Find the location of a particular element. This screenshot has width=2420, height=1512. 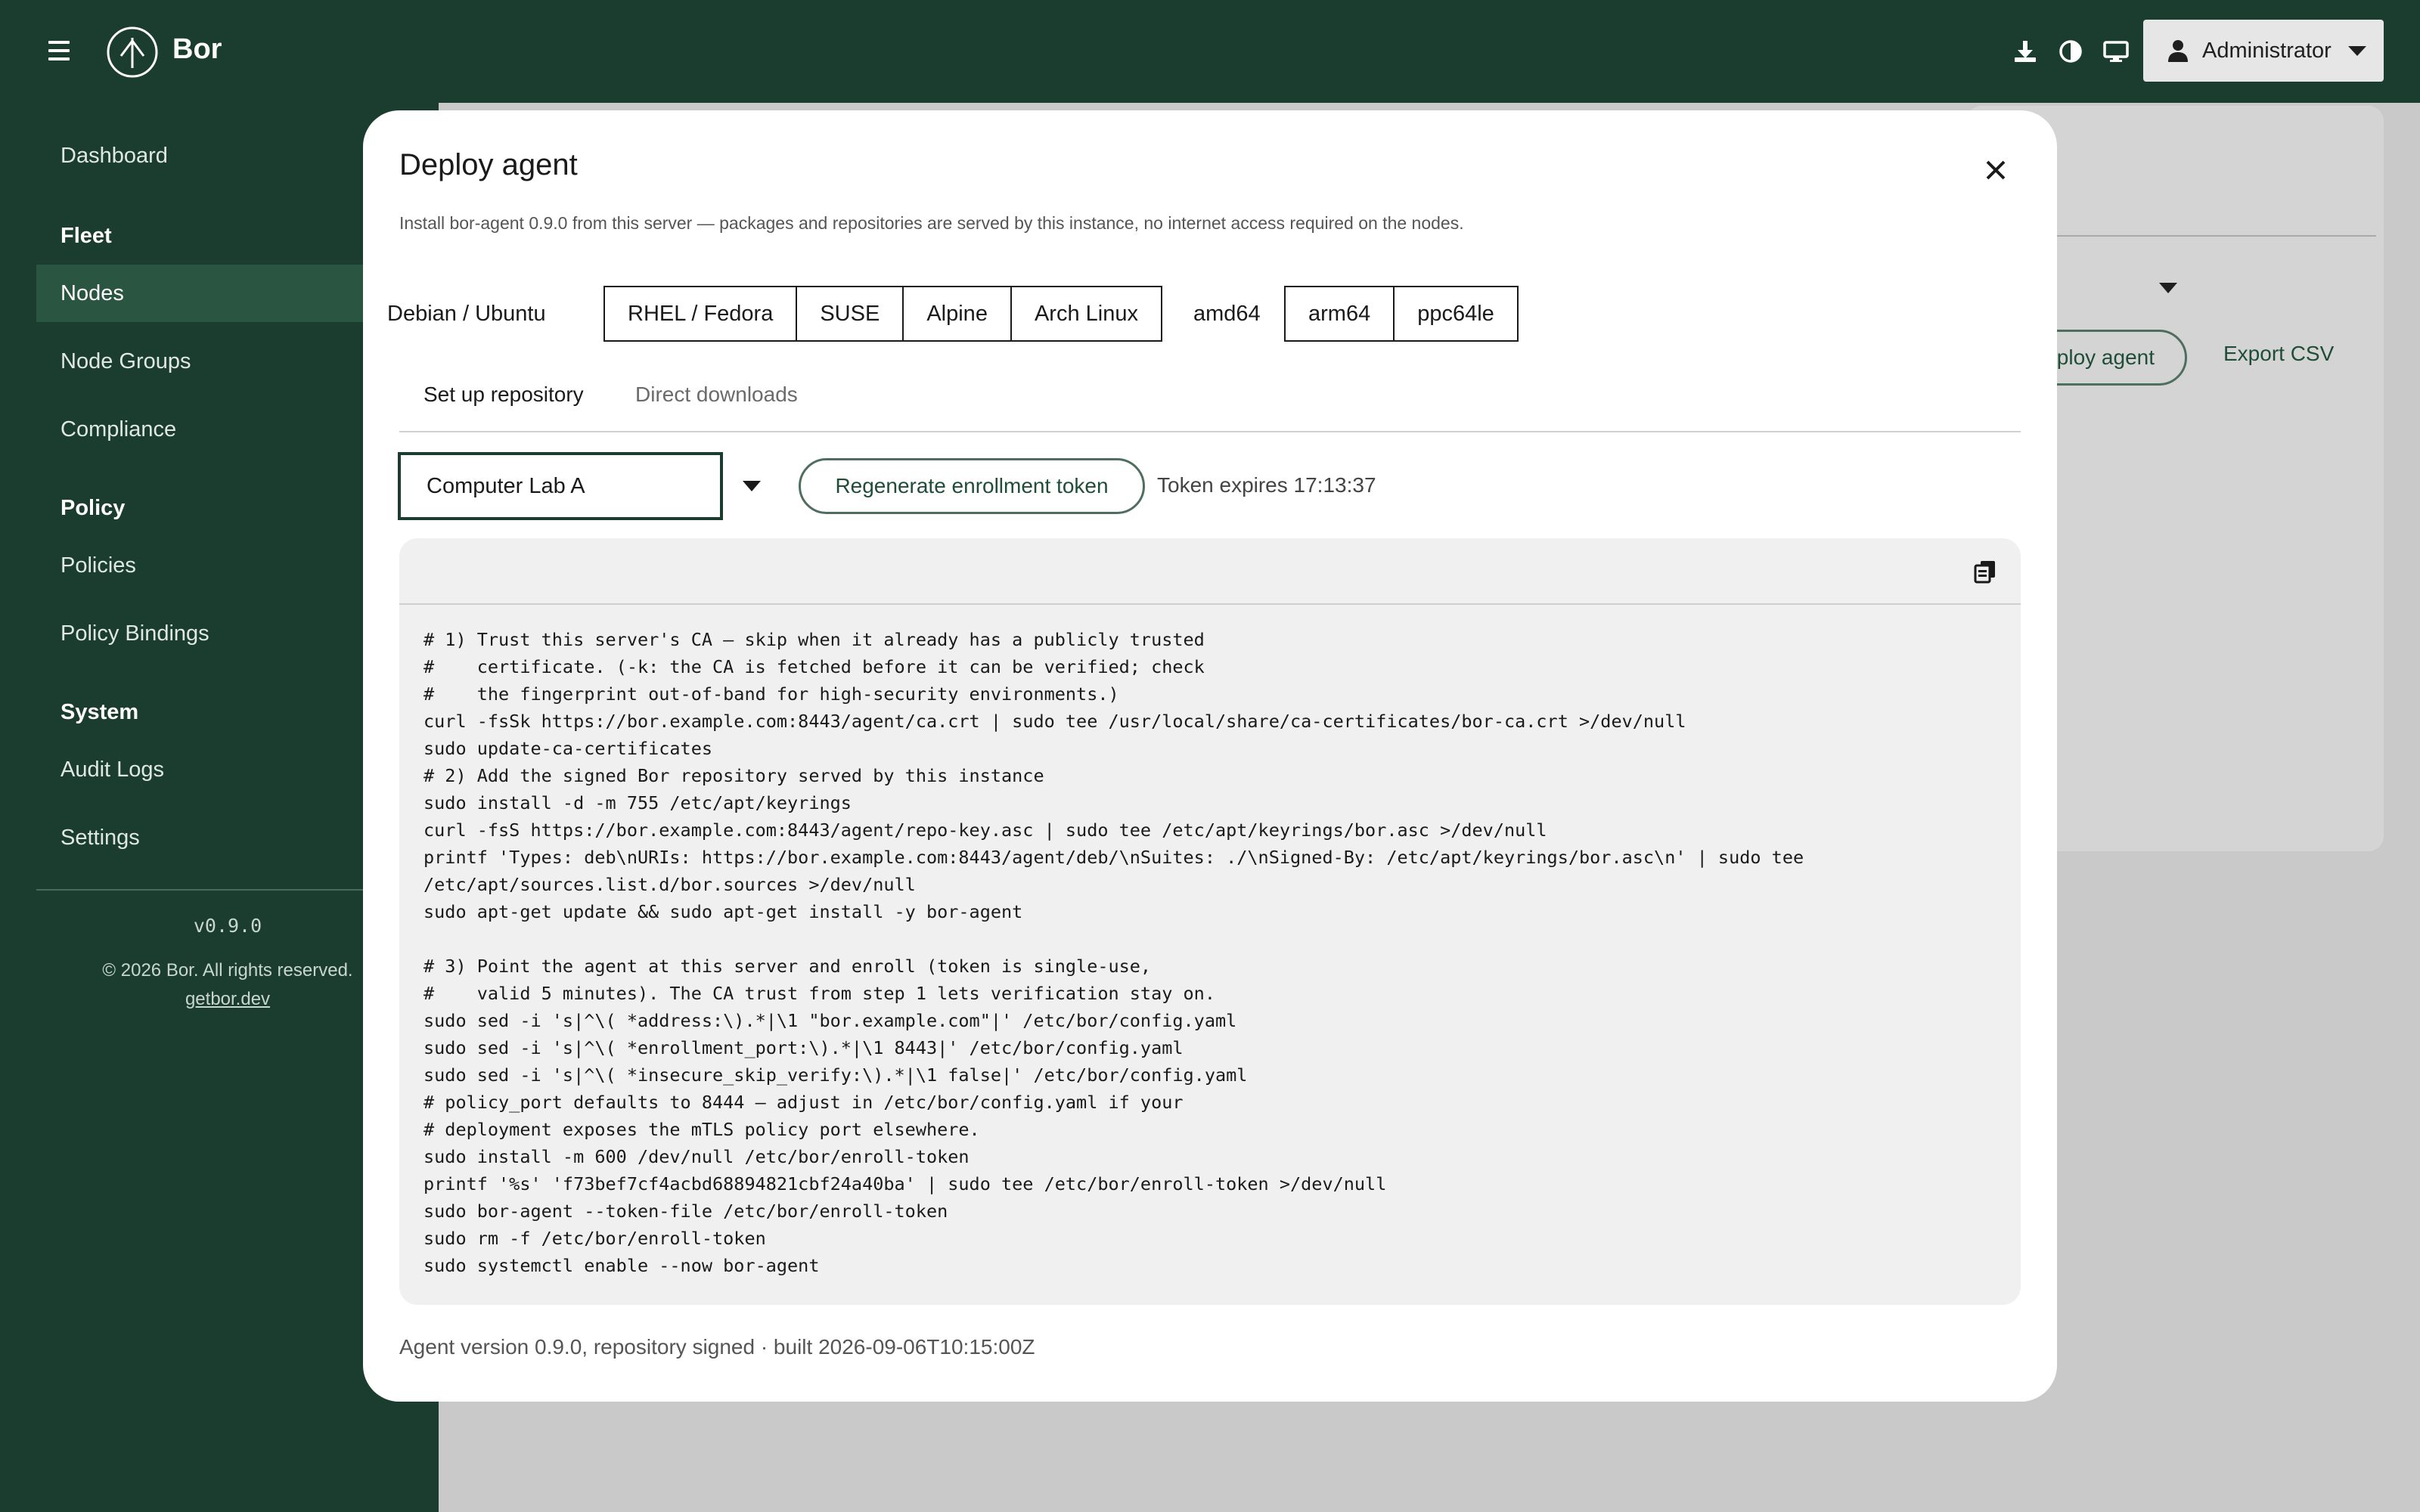

user-menu-button: Administrator is located at coordinates (2263, 51).